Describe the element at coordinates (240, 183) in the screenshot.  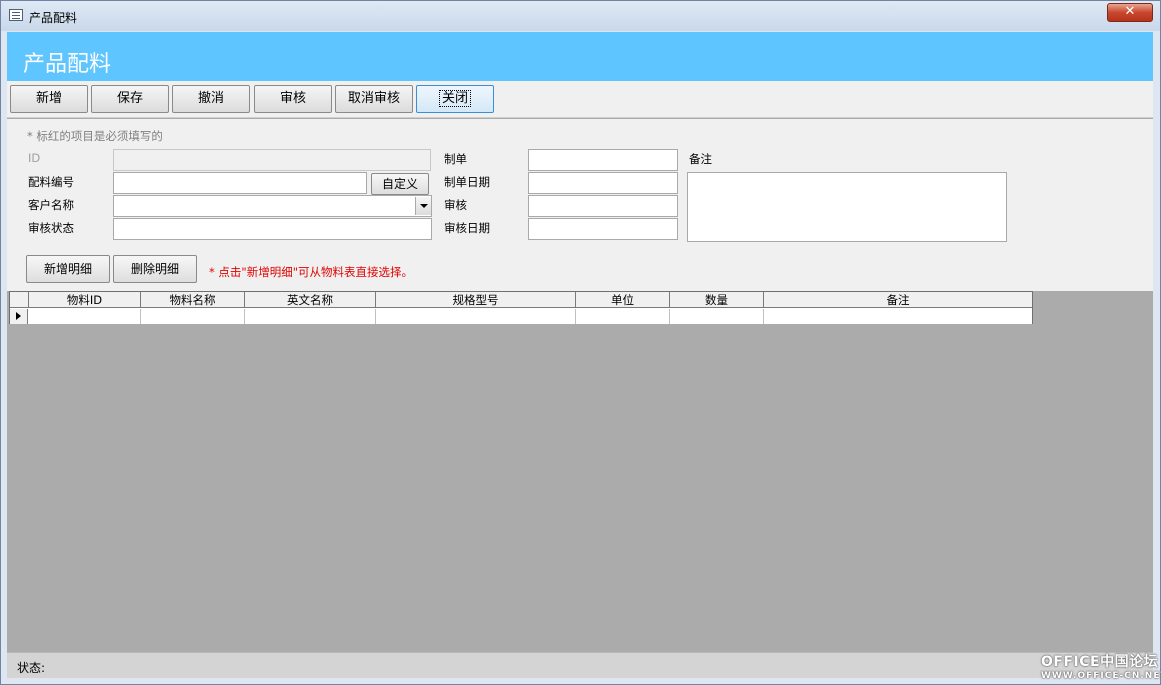
I see `code-field` at that location.